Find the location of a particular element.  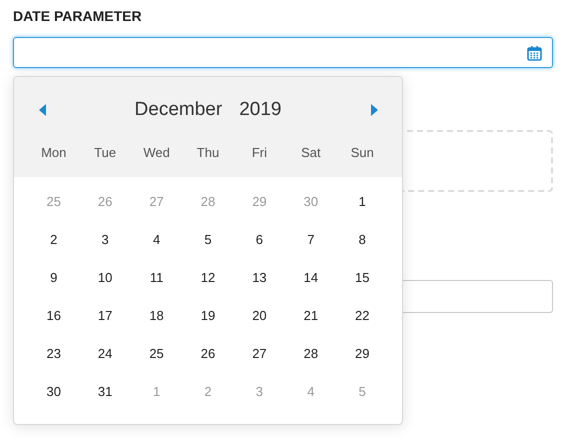

day-cell: 30 is located at coordinates (54, 392).